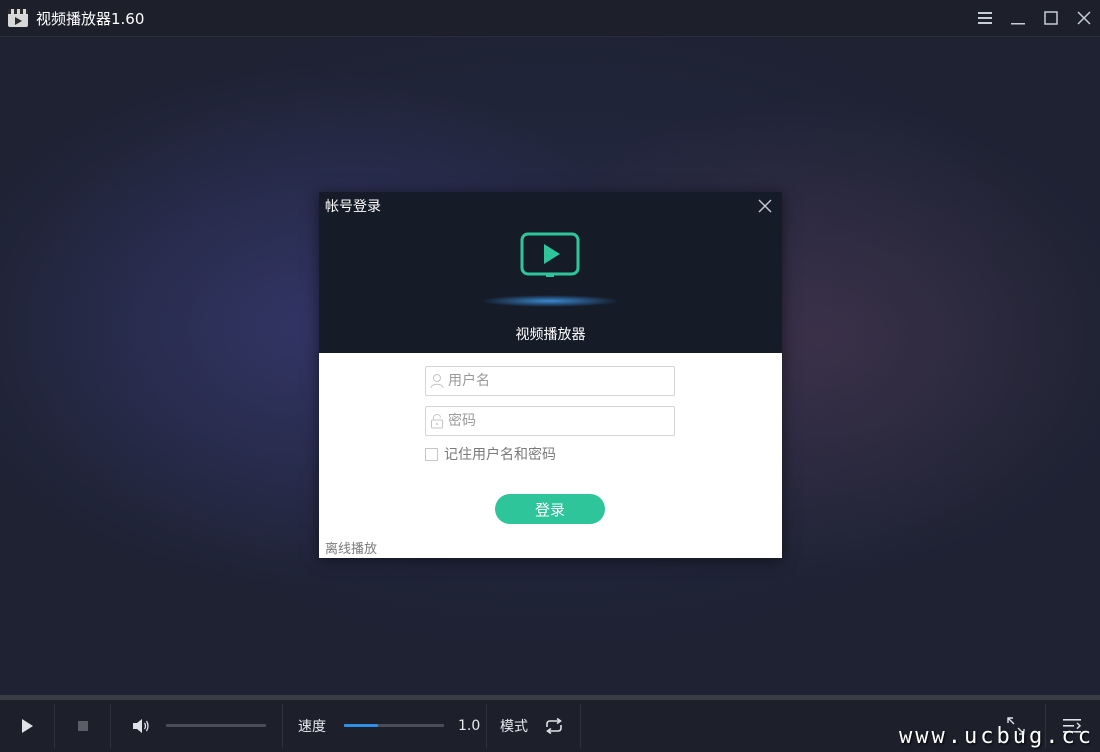 Image resolution: width=1100 pixels, height=752 pixels. I want to click on maximize-icon, so click(1050, 18).